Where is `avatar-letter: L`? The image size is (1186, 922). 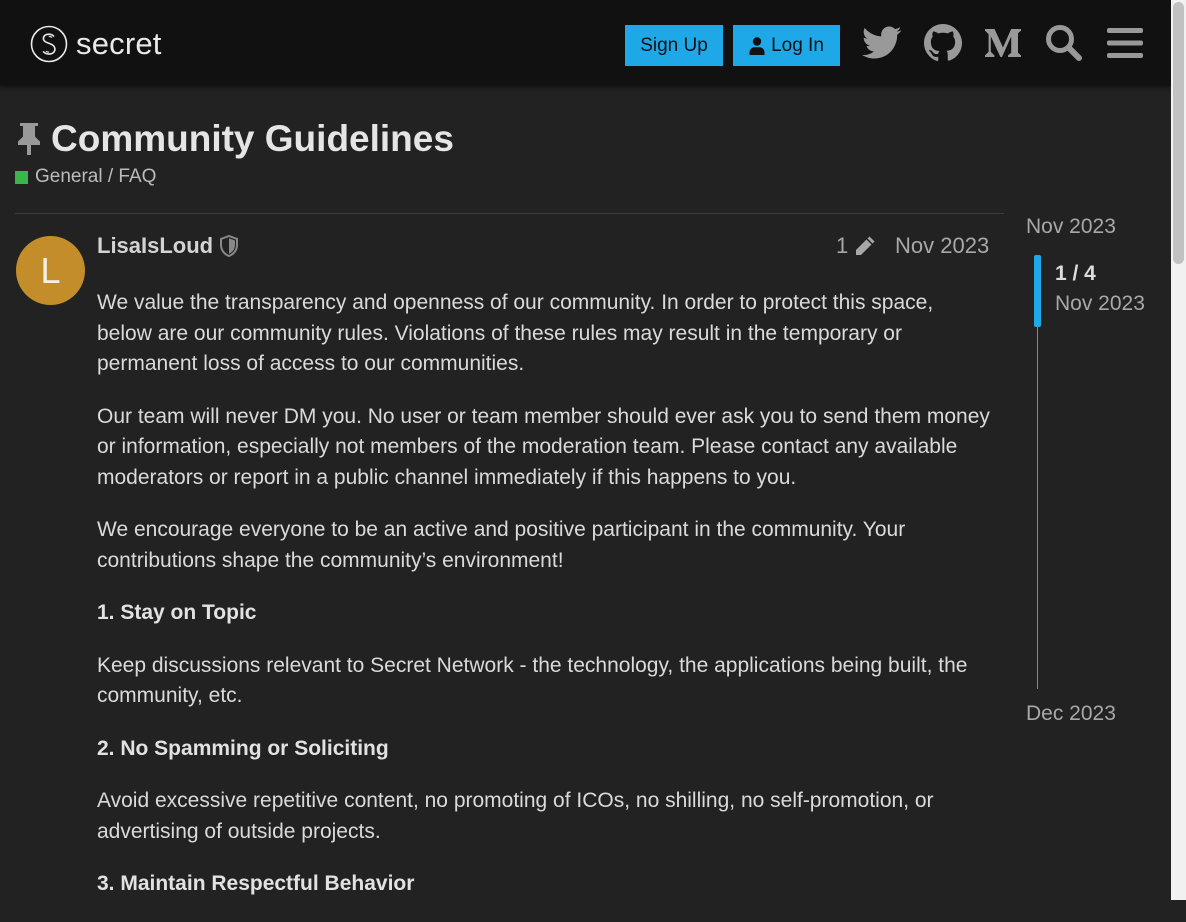
avatar-letter: L is located at coordinates (50, 270).